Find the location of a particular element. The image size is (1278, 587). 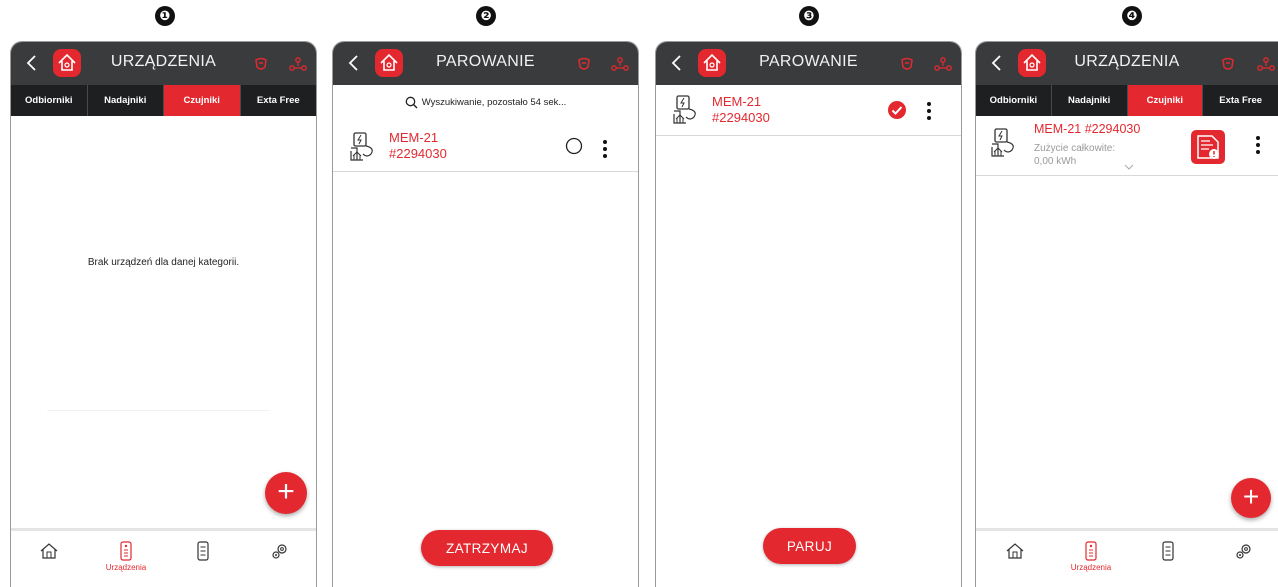

select-radio-icon is located at coordinates (574, 146).